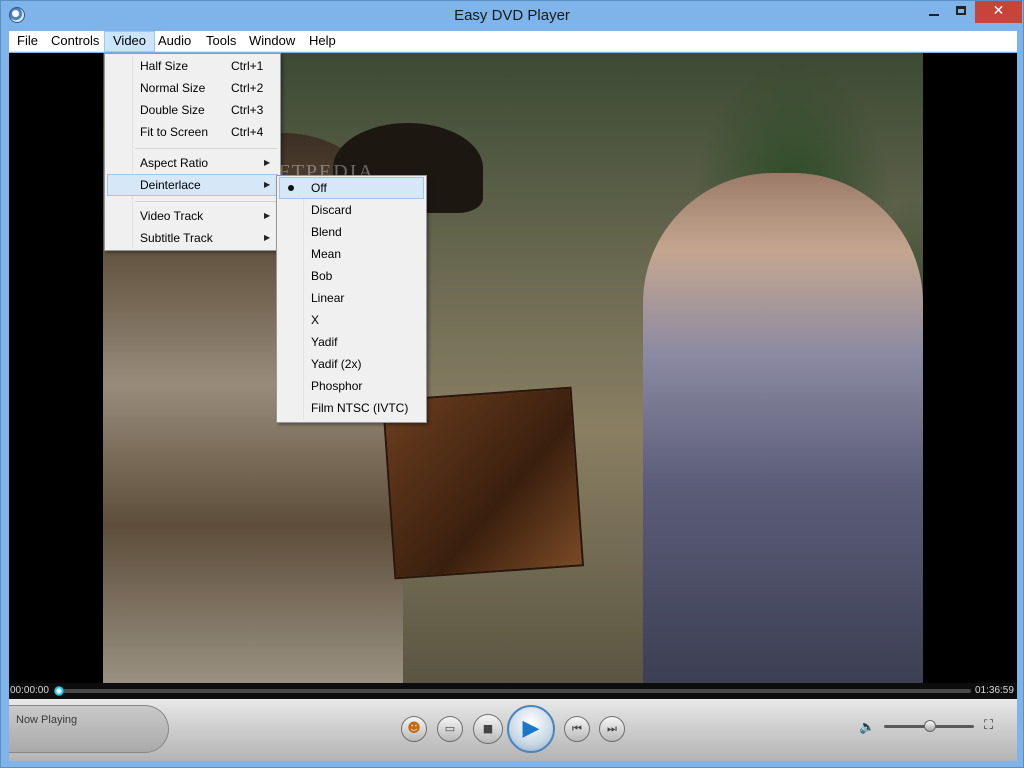 Image resolution: width=1024 pixels, height=768 pixels. Describe the element at coordinates (351, 232) in the screenshot. I see `deinterlace-blend: Blend` at that location.